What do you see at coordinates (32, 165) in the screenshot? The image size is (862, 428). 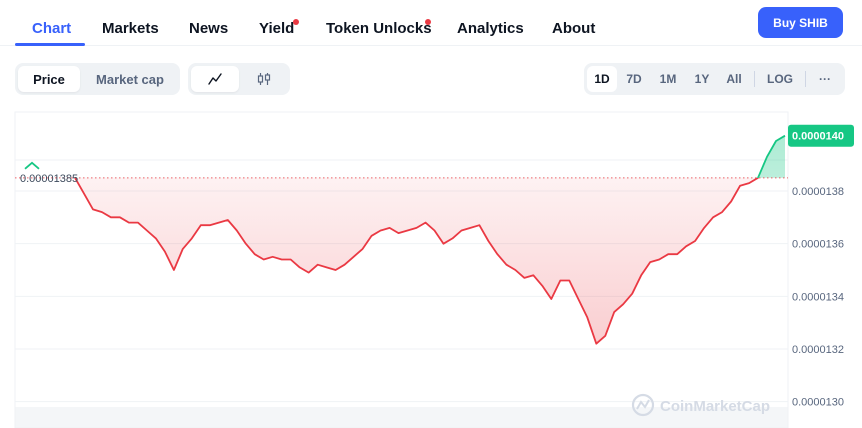 I see `baseline-drag-chevron-icon` at bounding box center [32, 165].